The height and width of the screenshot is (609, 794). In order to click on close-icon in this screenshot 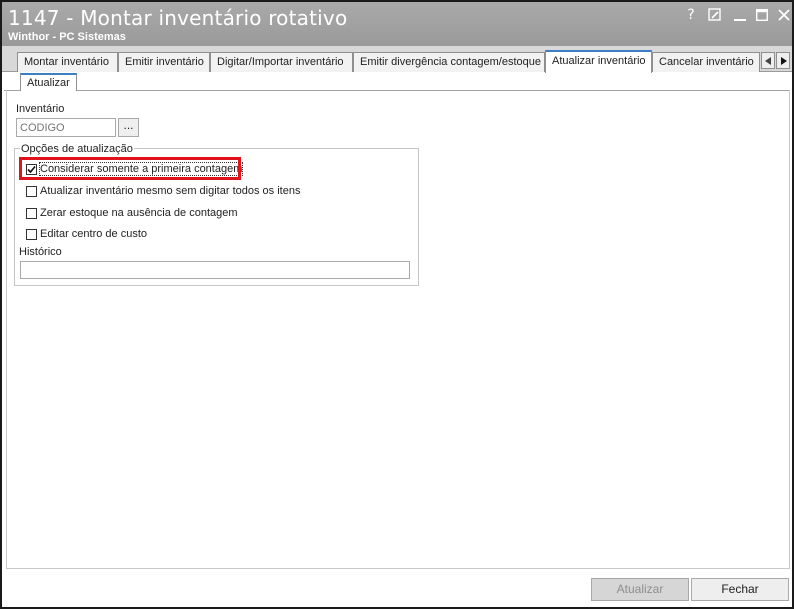, I will do `click(784, 15)`.